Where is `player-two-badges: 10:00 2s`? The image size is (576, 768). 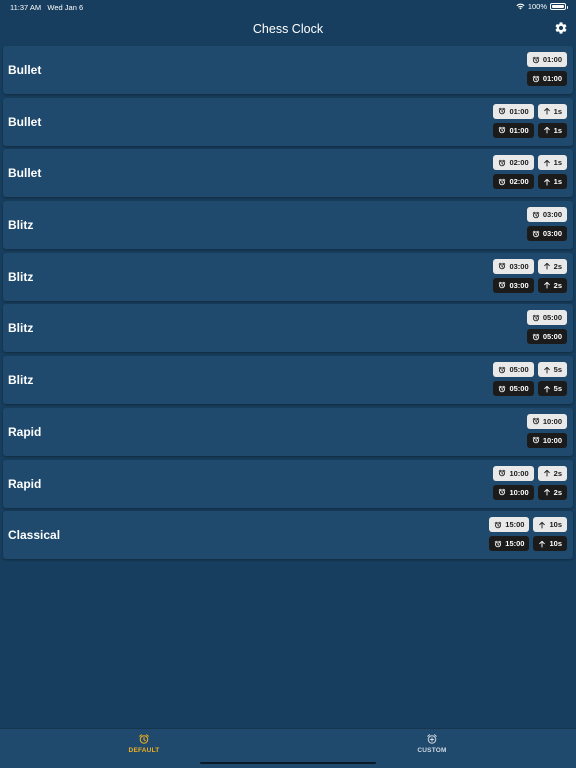 player-two-badges: 10:00 2s is located at coordinates (530, 492).